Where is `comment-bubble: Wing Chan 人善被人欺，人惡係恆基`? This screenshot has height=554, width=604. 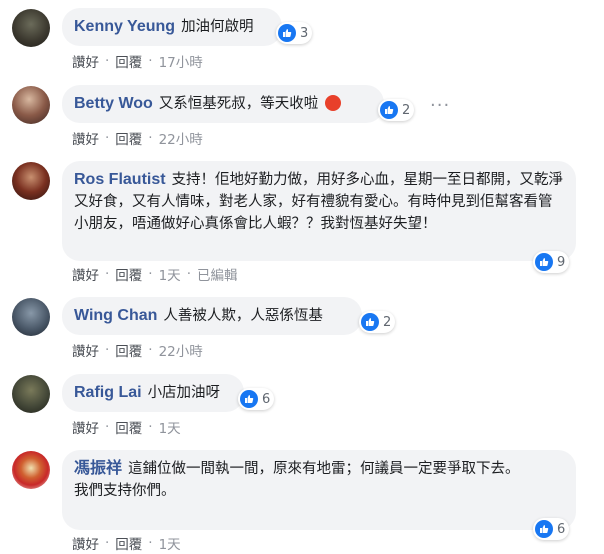
comment-bubble: Wing Chan 人善被人欺，人惡係恆基 is located at coordinates (212, 316).